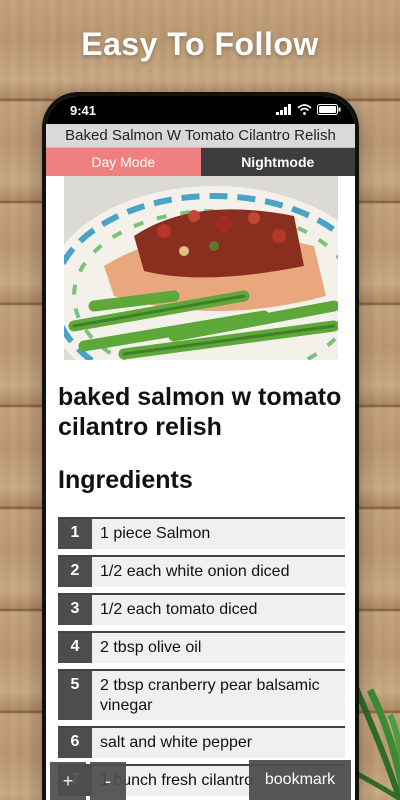 This screenshot has height=800, width=400. Describe the element at coordinates (304, 109) in the screenshot. I see `wifi-icon` at that location.